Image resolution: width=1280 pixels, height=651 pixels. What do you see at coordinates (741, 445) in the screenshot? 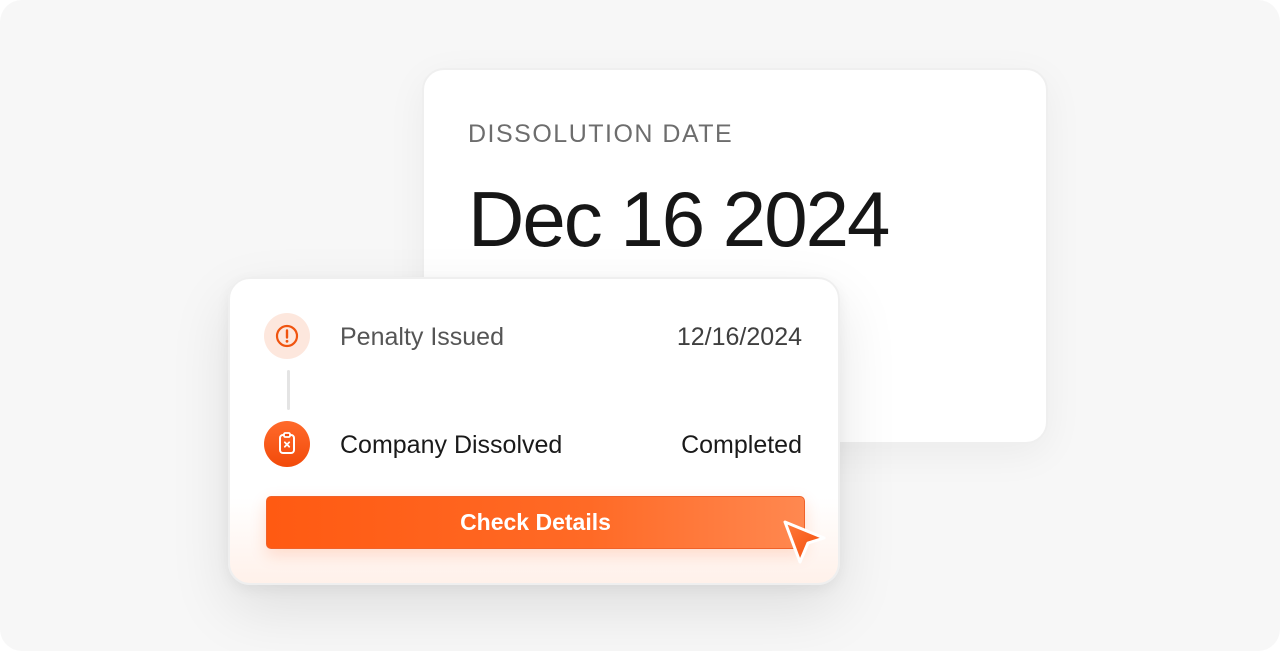
I see `timeline-row-status: Completed` at bounding box center [741, 445].